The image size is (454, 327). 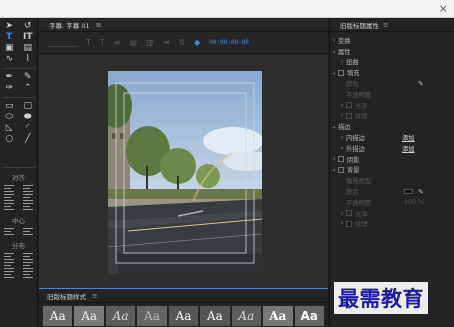 I want to click on prop-background: ⌄ 背景, so click(x=392, y=170).